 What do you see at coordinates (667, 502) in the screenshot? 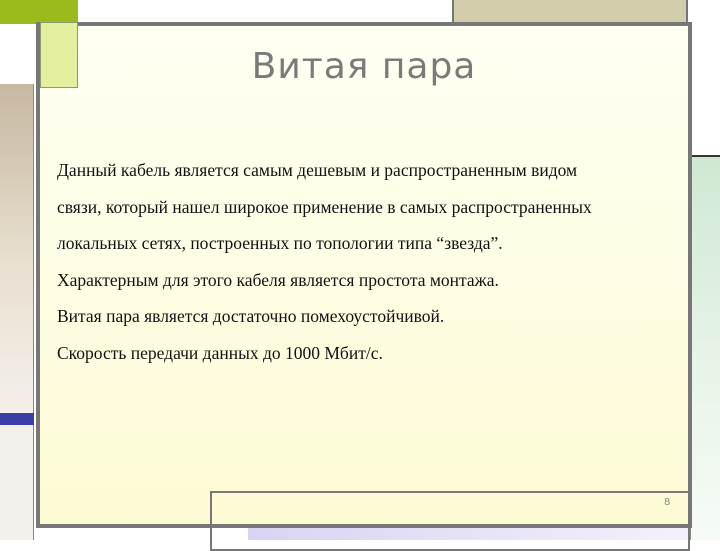
I see `page-number: 8` at bounding box center [667, 502].